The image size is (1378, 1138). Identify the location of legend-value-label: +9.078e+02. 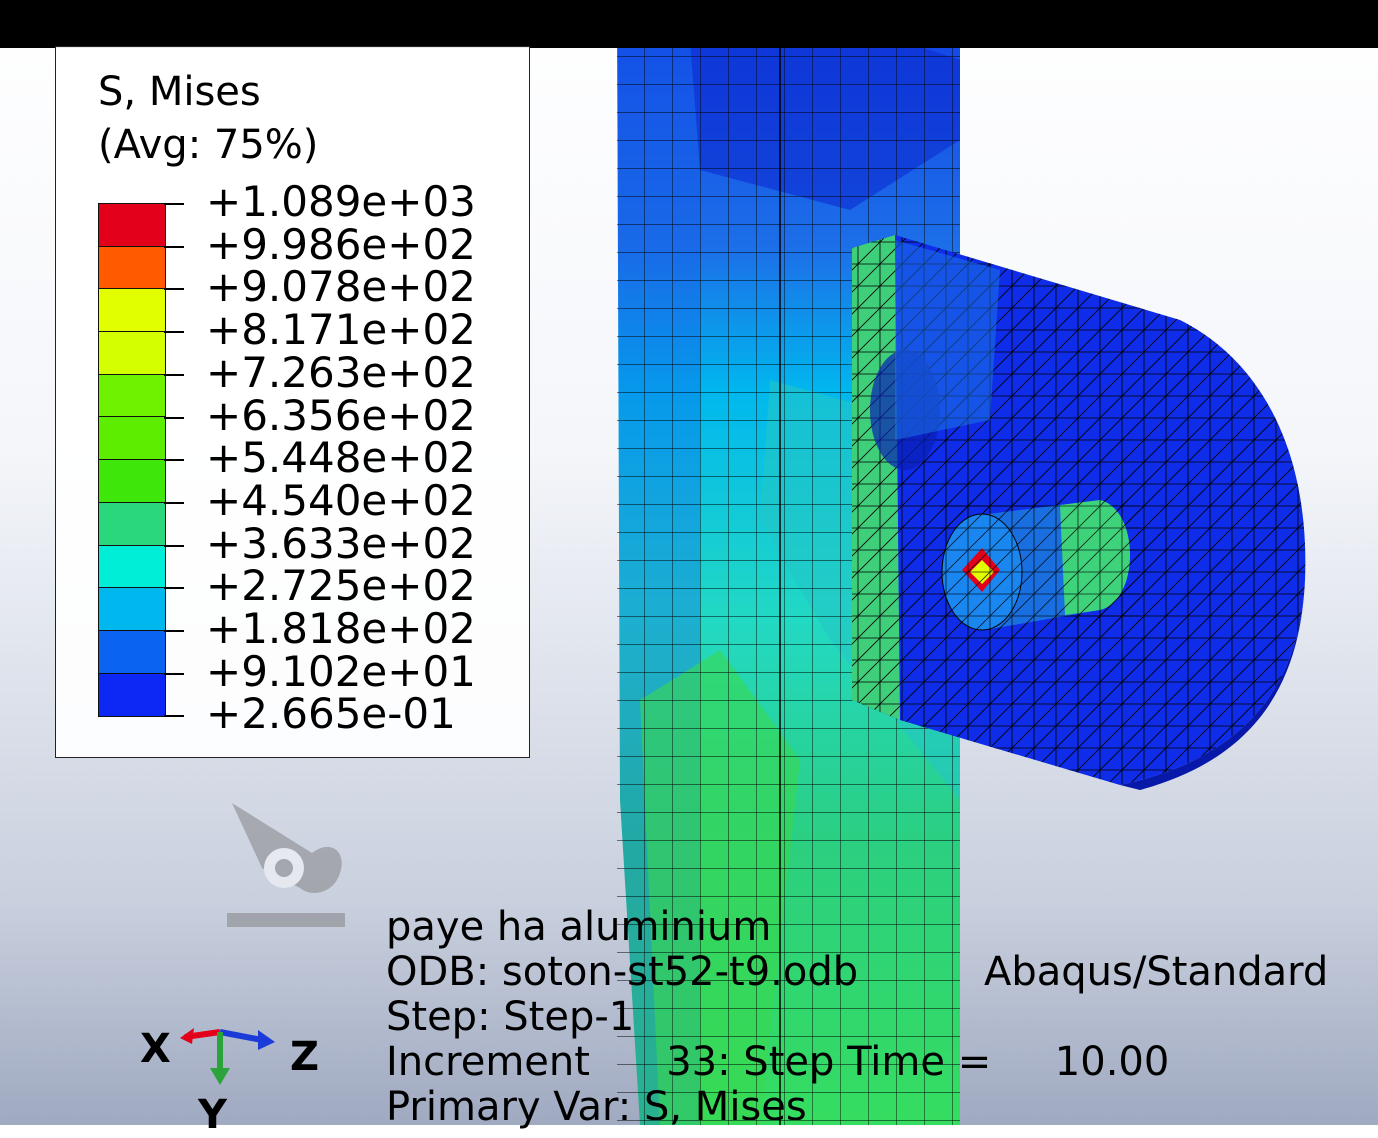
(341, 287).